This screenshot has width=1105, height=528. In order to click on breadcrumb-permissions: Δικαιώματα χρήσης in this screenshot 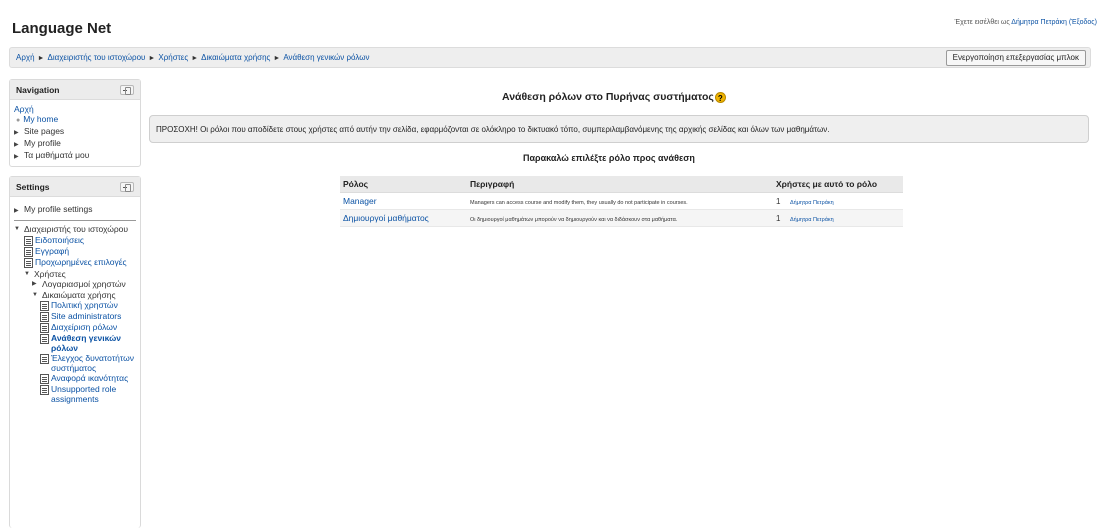, I will do `click(235, 57)`.